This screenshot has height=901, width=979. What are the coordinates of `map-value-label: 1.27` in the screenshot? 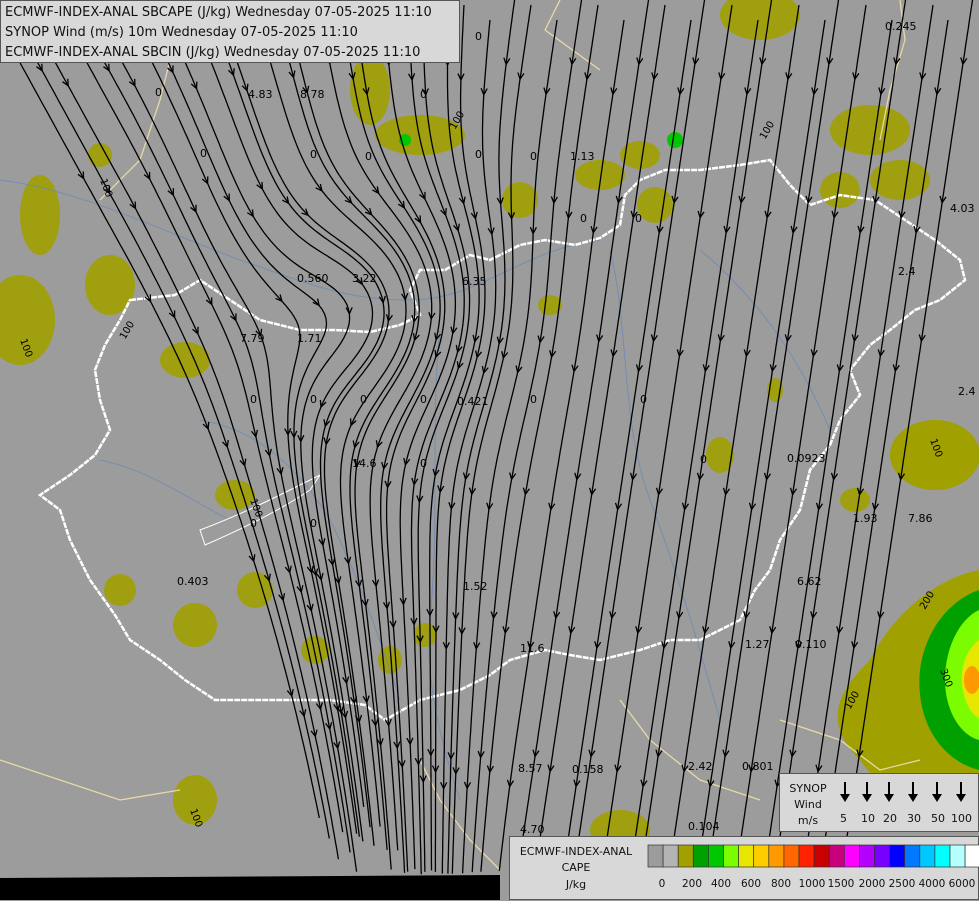 It's located at (757, 644).